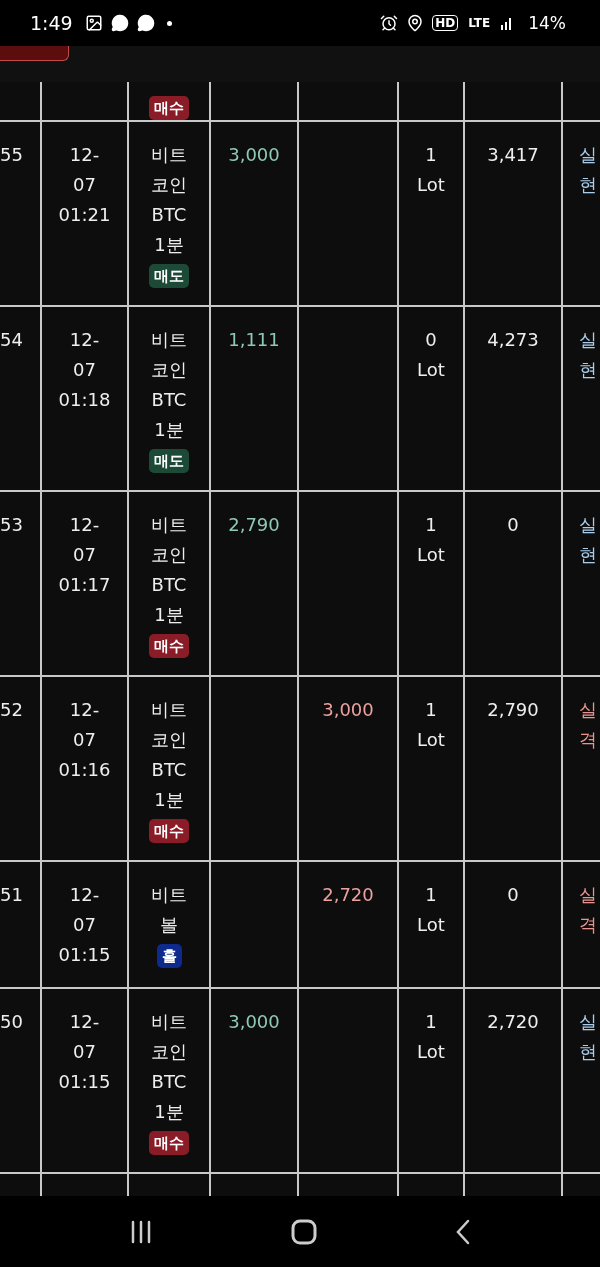 This screenshot has height=1267, width=600. What do you see at coordinates (169, 956) in the screenshot?
I see `trade-side-badge: 홀` at bounding box center [169, 956].